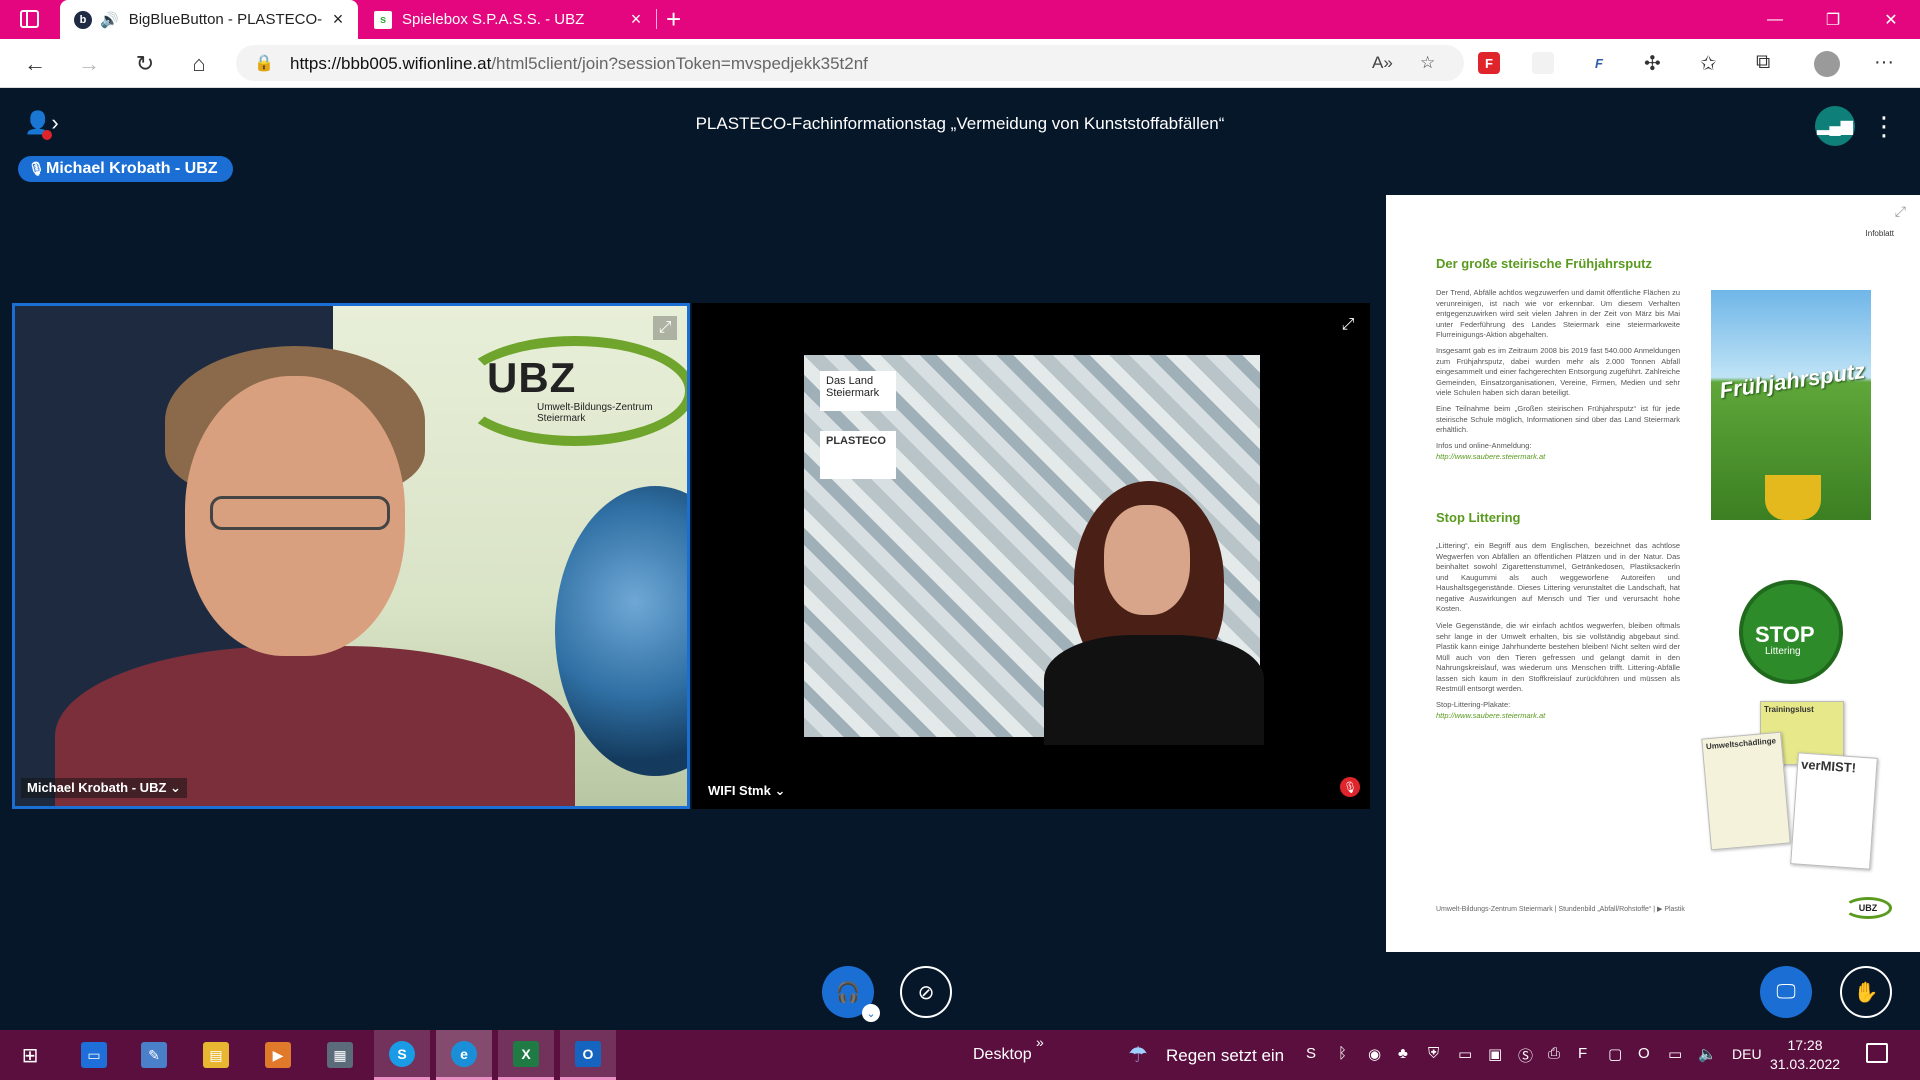  I want to click on taskbar-app-calculator: ▦, so click(340, 1055).